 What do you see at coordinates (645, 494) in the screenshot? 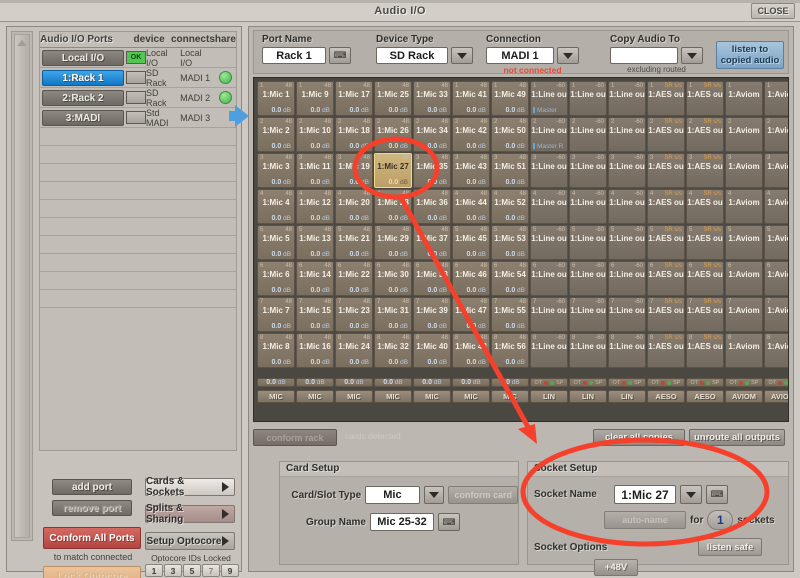
I see `socket-name-input: 1:Mic 27` at bounding box center [645, 494].